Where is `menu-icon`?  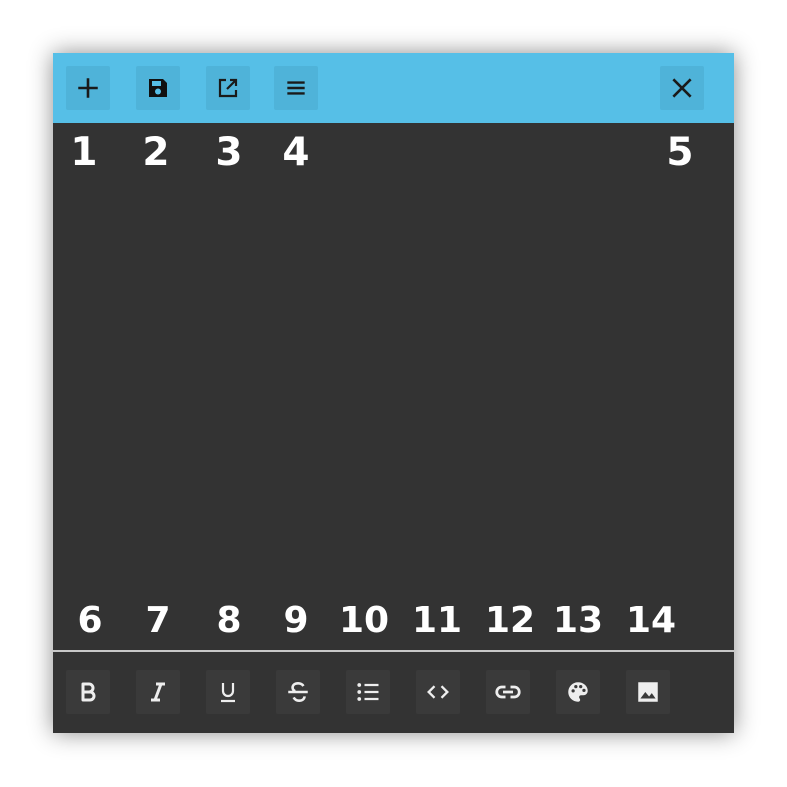
menu-icon is located at coordinates (296, 88).